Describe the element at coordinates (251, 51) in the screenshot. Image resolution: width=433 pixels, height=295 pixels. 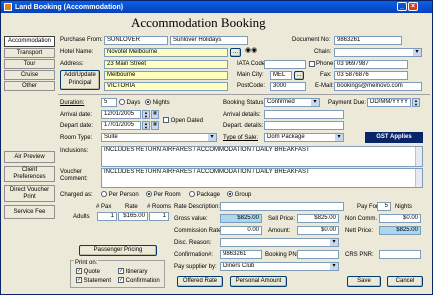
I see `binoculars-icon: ◉◉` at that location.